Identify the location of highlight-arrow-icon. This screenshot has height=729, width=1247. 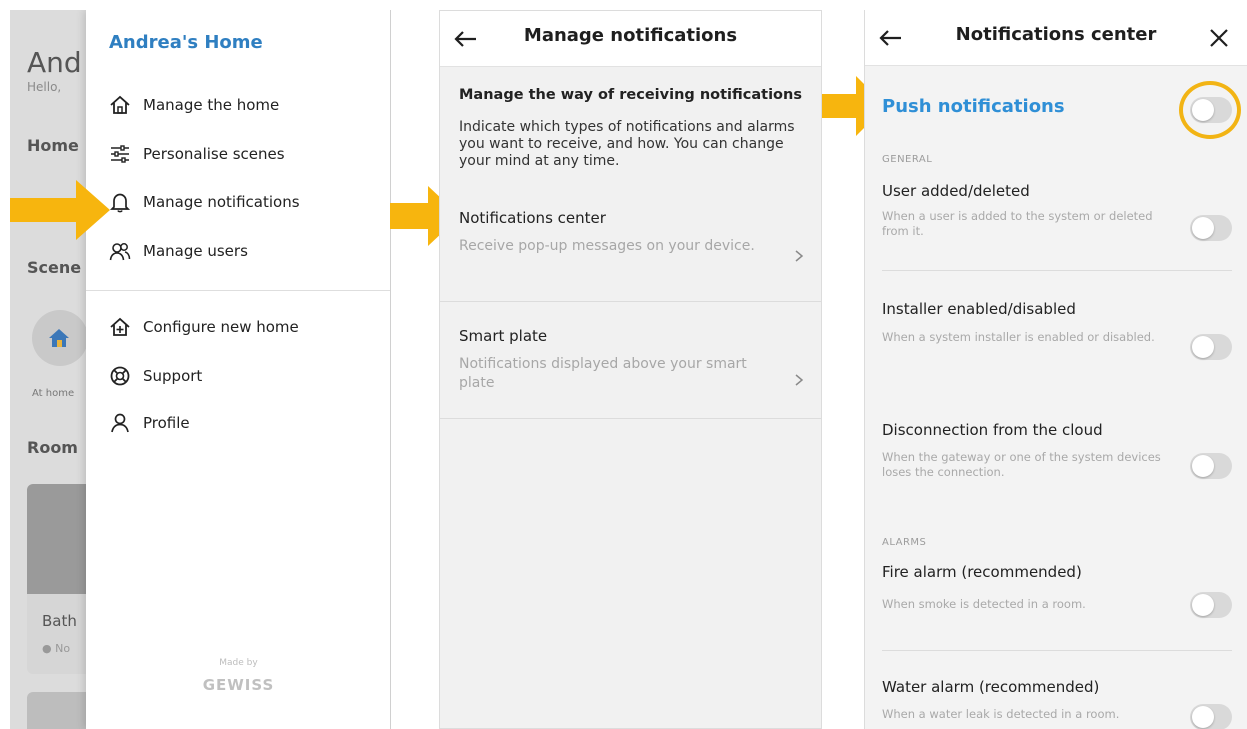
(60, 210).